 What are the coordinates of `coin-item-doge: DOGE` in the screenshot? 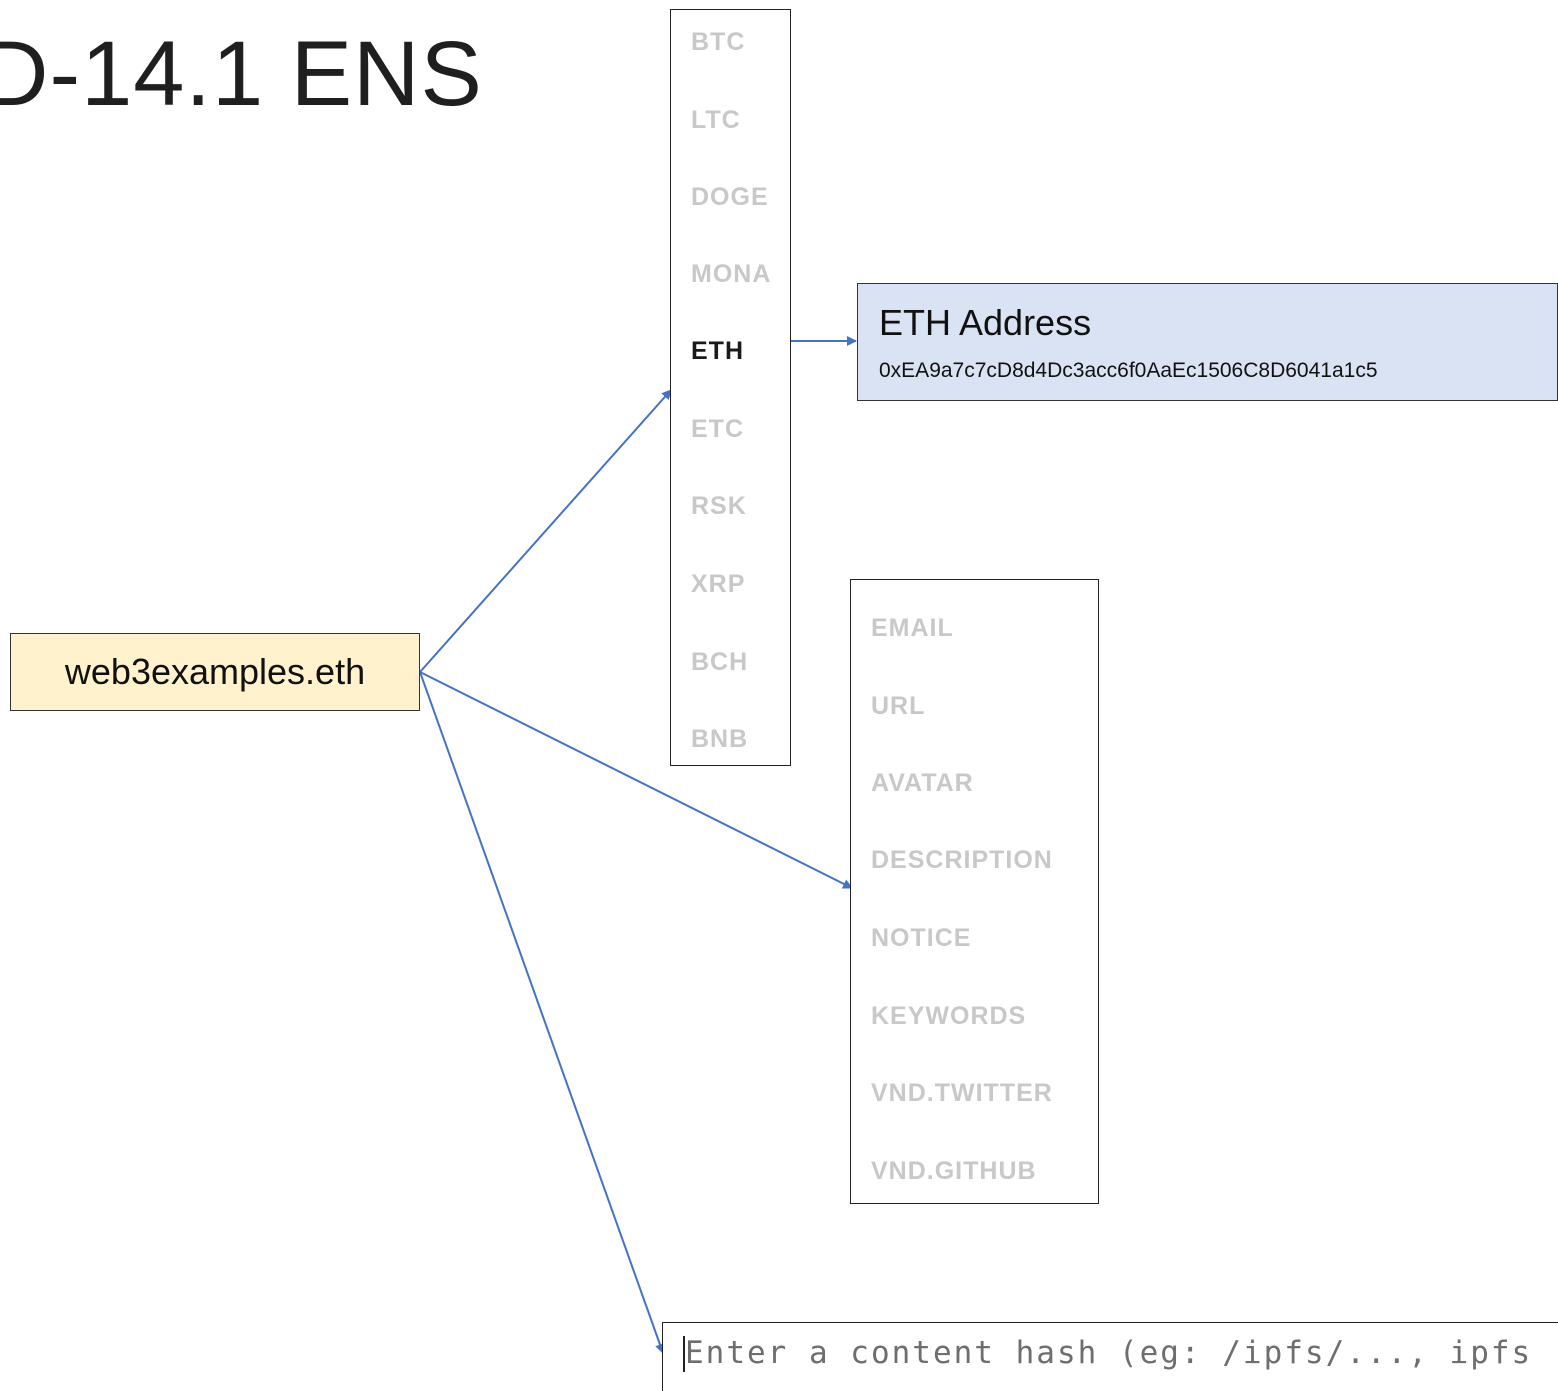 It's located at (730, 197).